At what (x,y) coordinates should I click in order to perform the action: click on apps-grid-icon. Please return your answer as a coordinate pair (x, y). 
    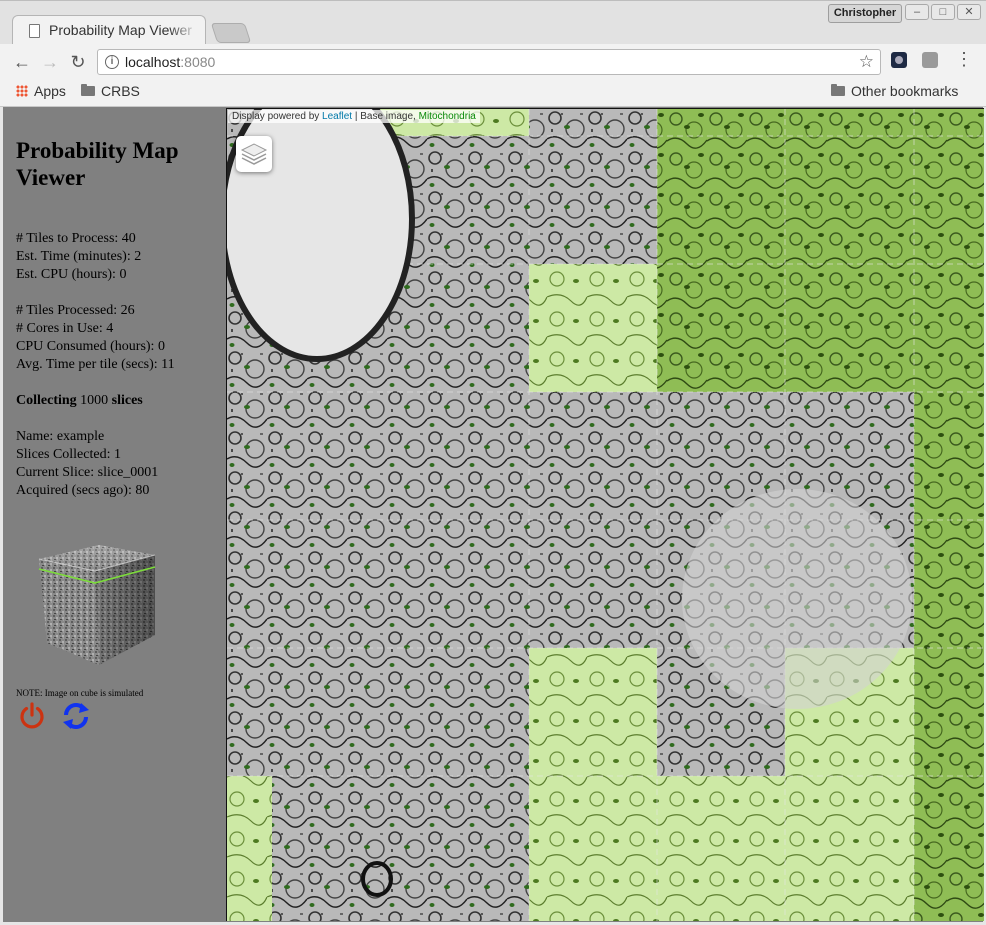
    Looking at the image, I should click on (22, 91).